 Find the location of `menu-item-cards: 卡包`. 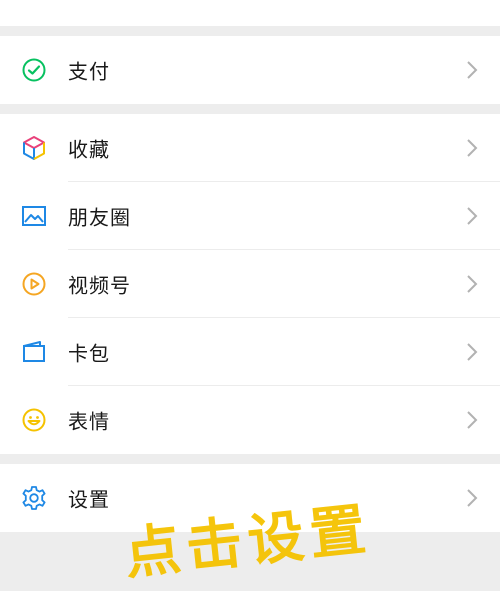

menu-item-cards: 卡包 is located at coordinates (250, 352).